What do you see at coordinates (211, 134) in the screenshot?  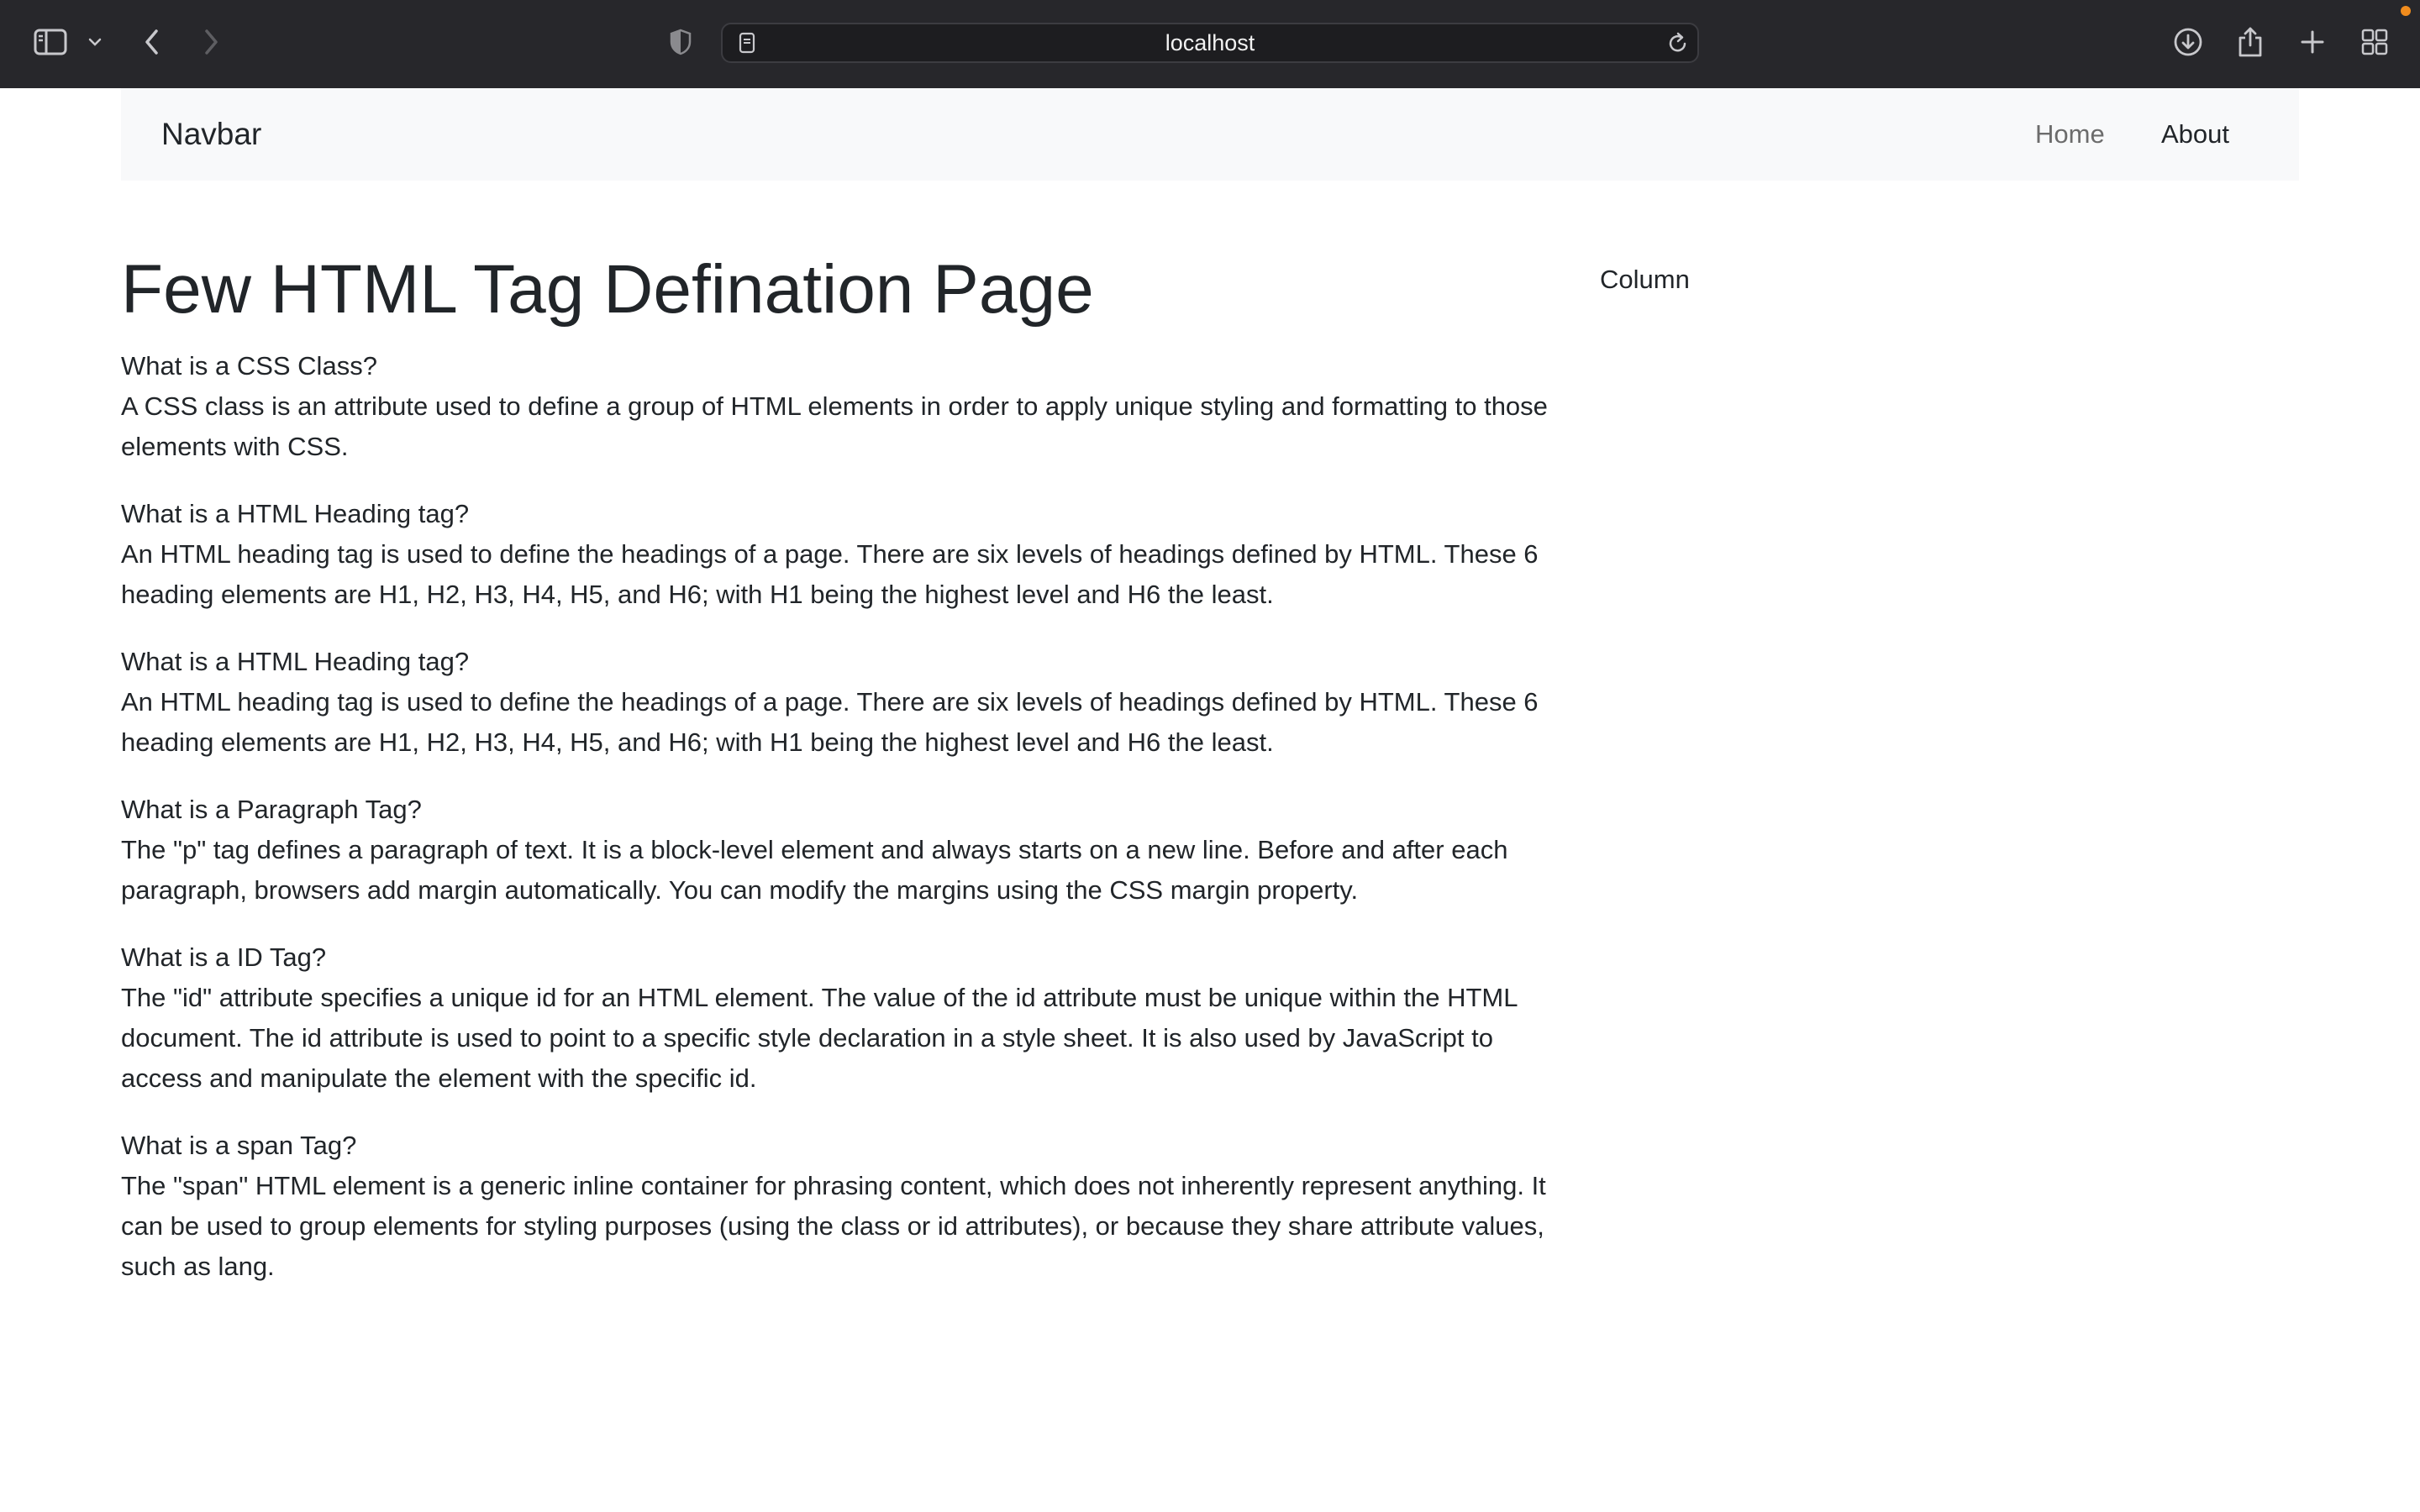 I see `navbar-brand: Navbar` at bounding box center [211, 134].